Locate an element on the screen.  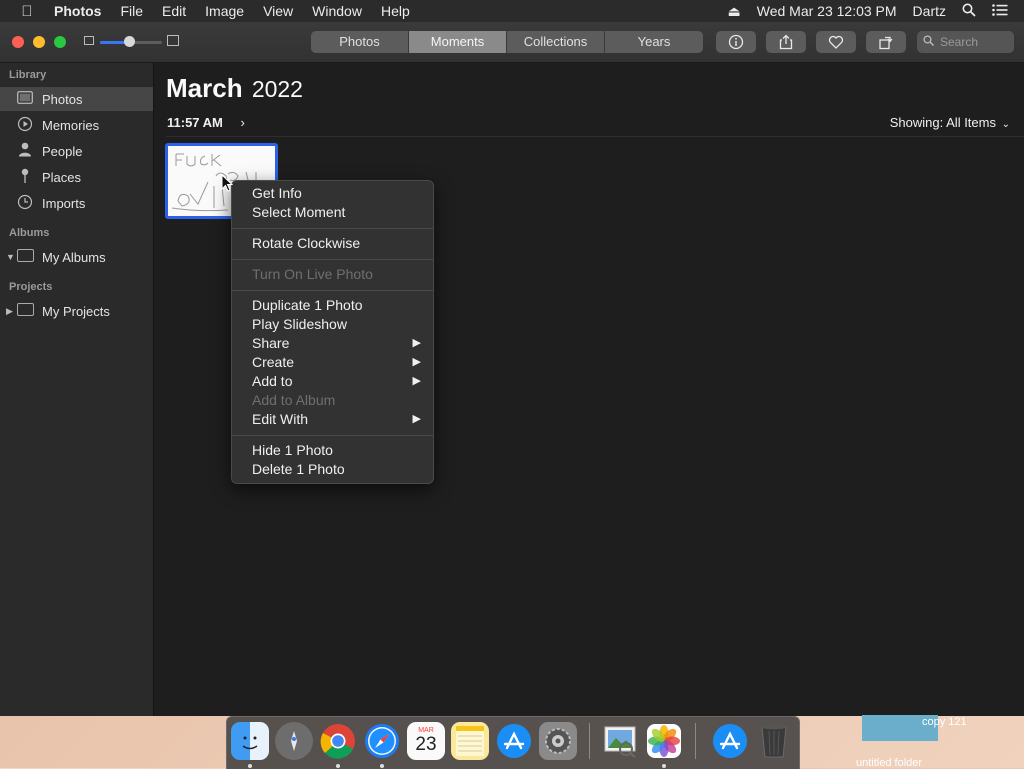
menu-app-name: Photos is located at coordinates (77, 11).